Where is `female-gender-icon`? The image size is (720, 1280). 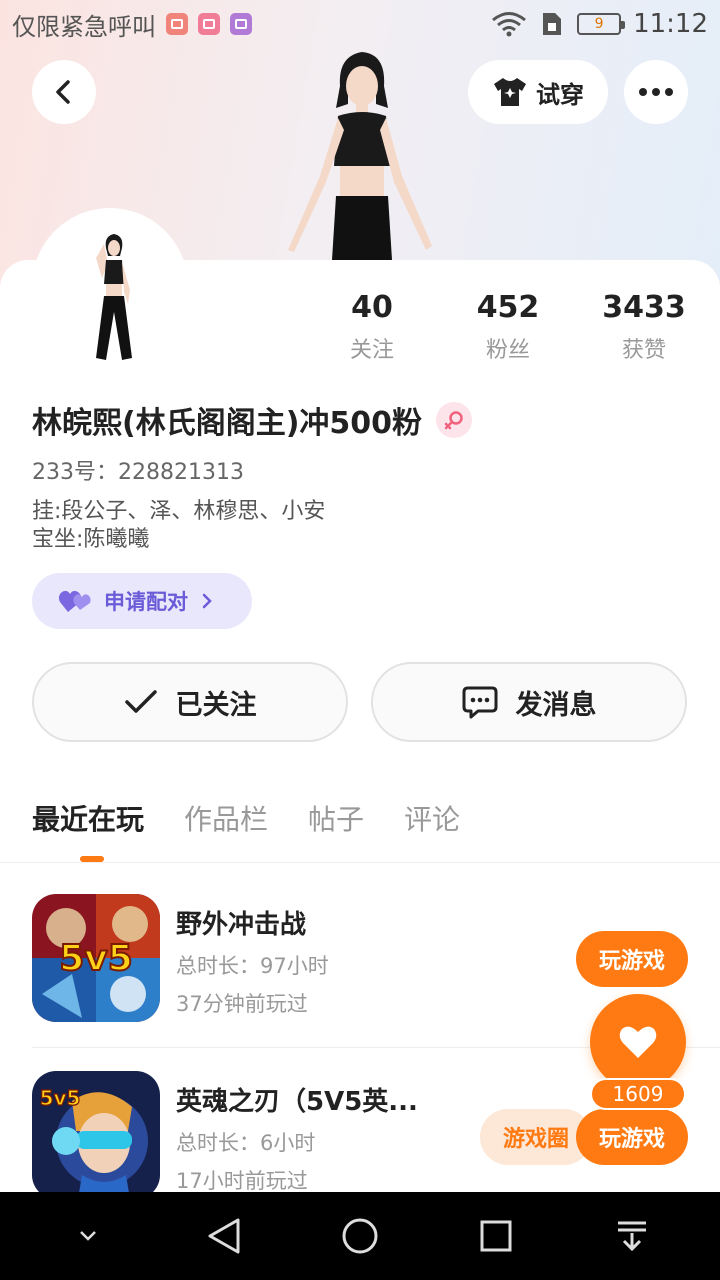
female-gender-icon is located at coordinates (454, 420).